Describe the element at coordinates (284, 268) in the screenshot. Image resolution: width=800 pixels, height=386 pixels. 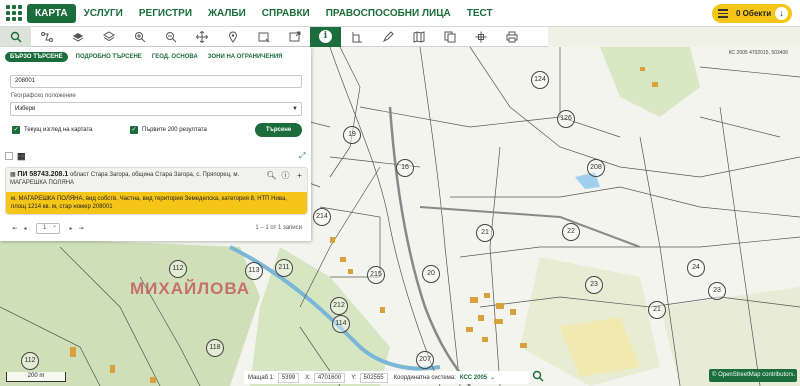
I see `parcel-number: 211` at that location.